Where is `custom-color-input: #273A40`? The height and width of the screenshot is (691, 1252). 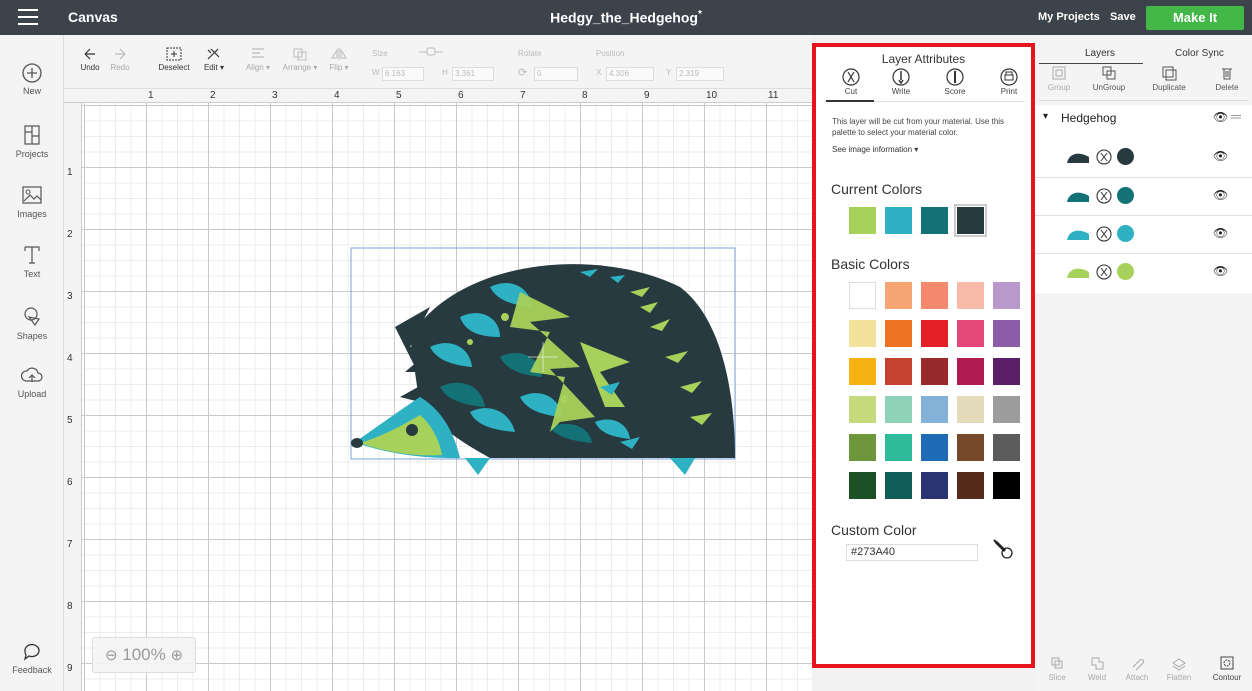
custom-color-input: #273A40 is located at coordinates (912, 552).